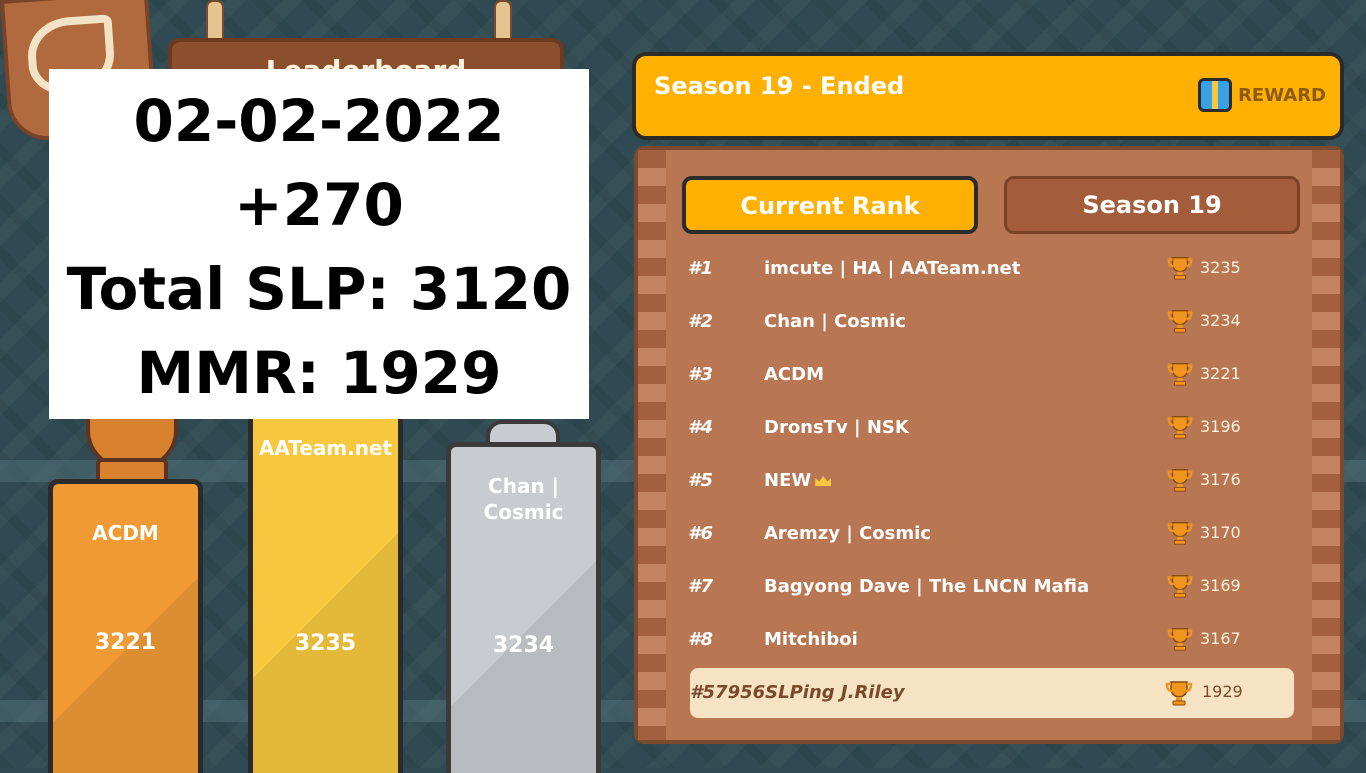  I want to click on rank-number: #1, so click(701, 268).